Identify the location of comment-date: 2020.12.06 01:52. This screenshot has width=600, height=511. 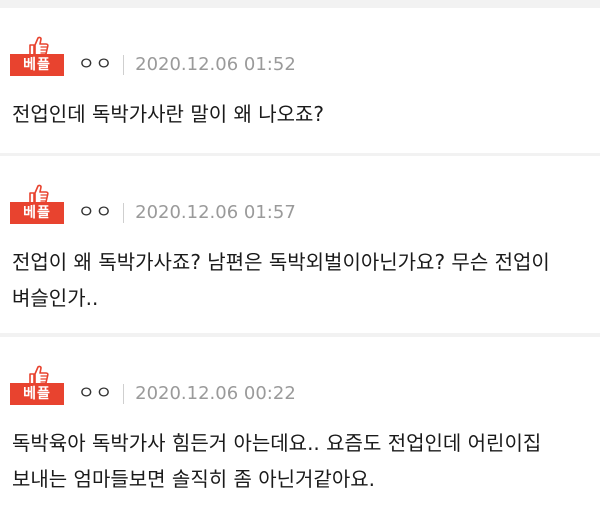
(215, 64).